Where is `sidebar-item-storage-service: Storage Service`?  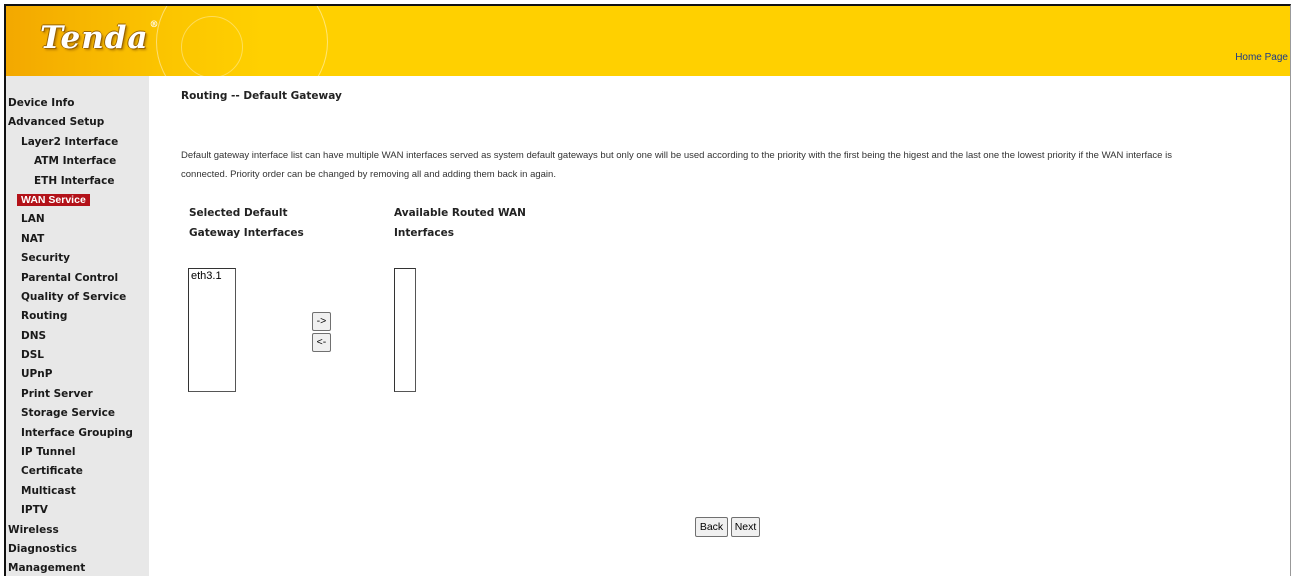 sidebar-item-storage-service: Storage Service is located at coordinates (77, 413).